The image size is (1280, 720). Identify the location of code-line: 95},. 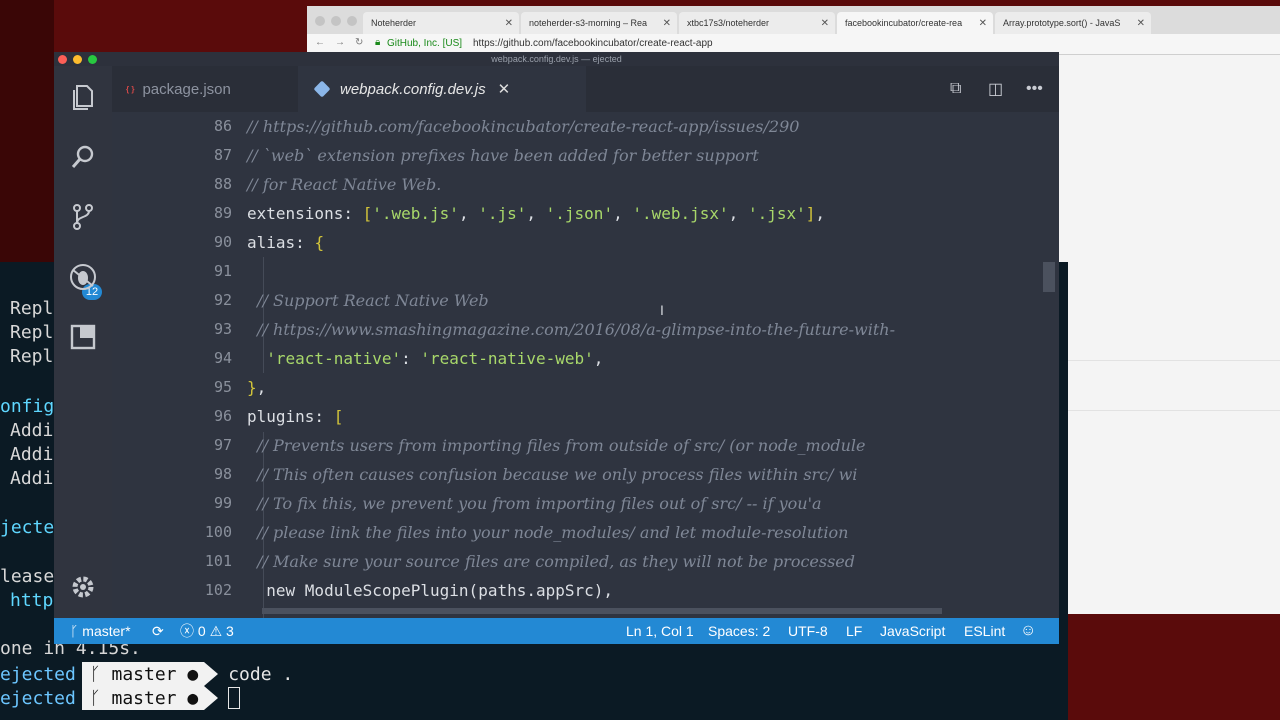
(585, 387).